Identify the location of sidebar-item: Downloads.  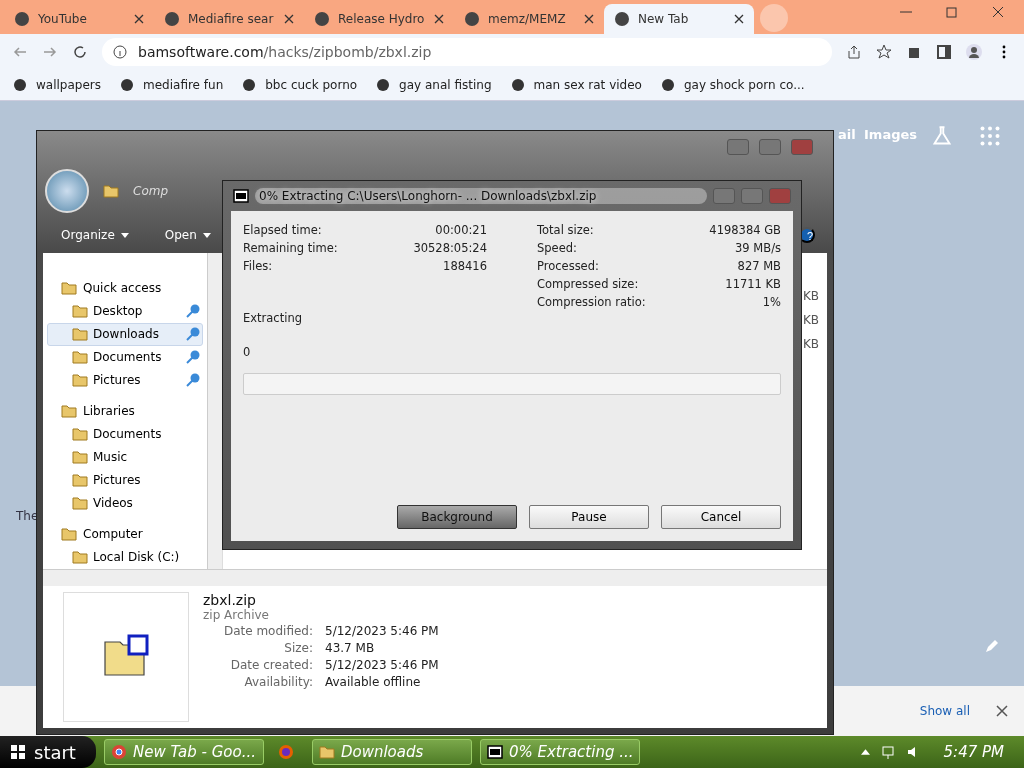
(125, 334).